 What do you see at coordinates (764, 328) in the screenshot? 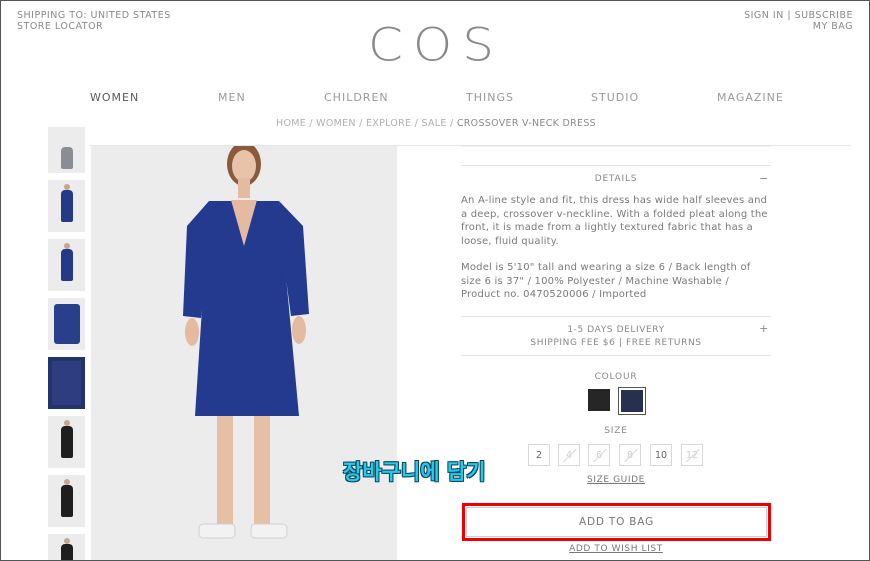
I see `expand-icon: +` at bounding box center [764, 328].